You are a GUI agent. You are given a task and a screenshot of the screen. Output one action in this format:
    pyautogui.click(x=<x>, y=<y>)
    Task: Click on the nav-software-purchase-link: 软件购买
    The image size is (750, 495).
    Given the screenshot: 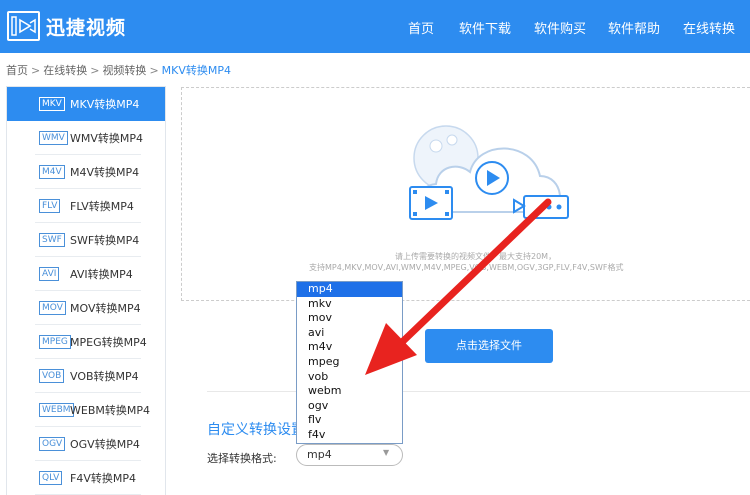 What is the action you would take?
    pyautogui.click(x=560, y=27)
    